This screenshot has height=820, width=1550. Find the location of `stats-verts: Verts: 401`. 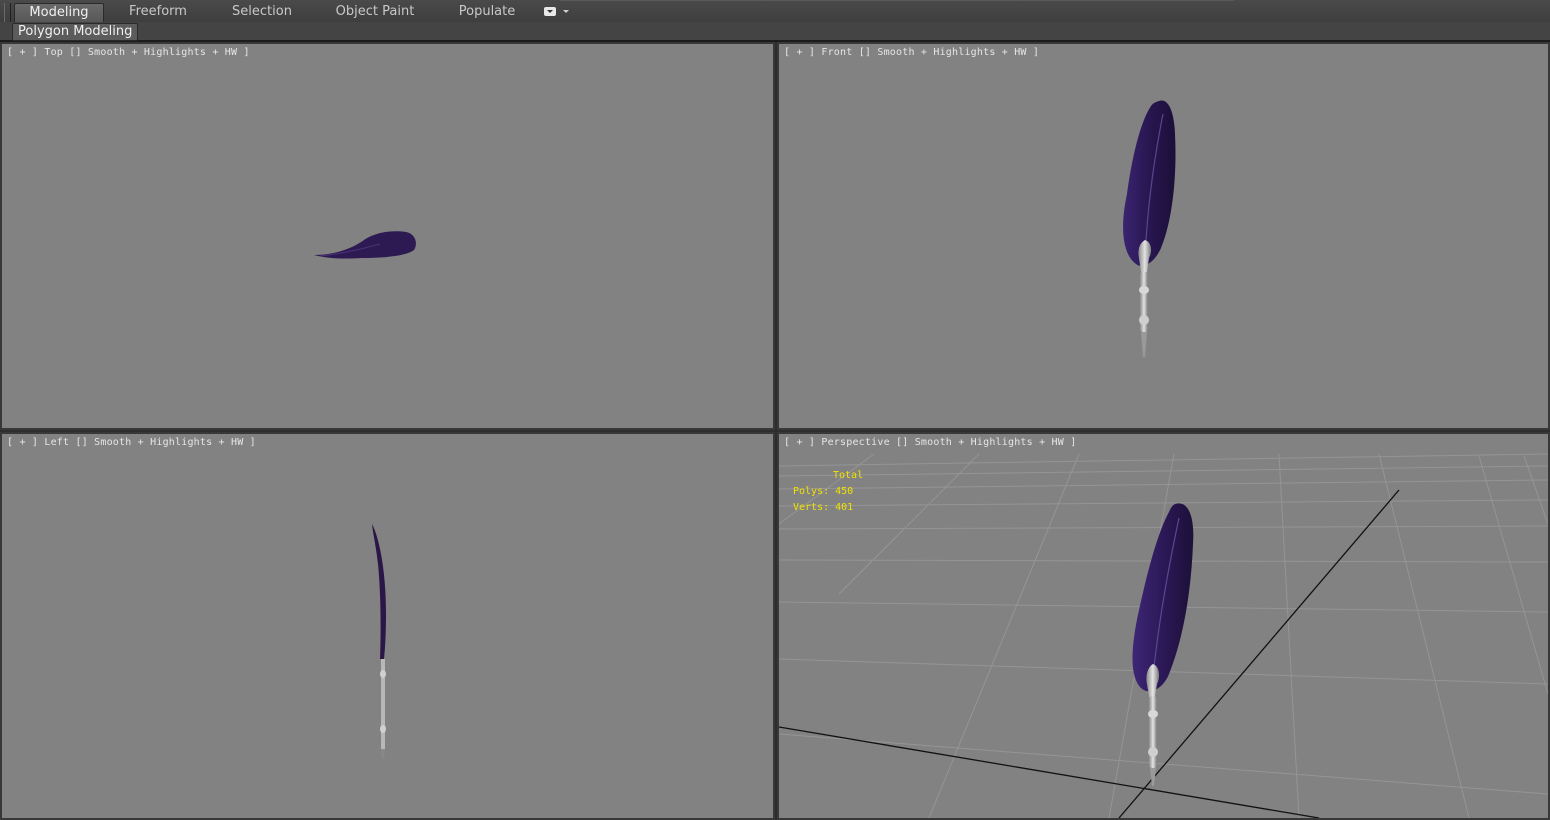

stats-verts: Verts: 401 is located at coordinates (823, 507).